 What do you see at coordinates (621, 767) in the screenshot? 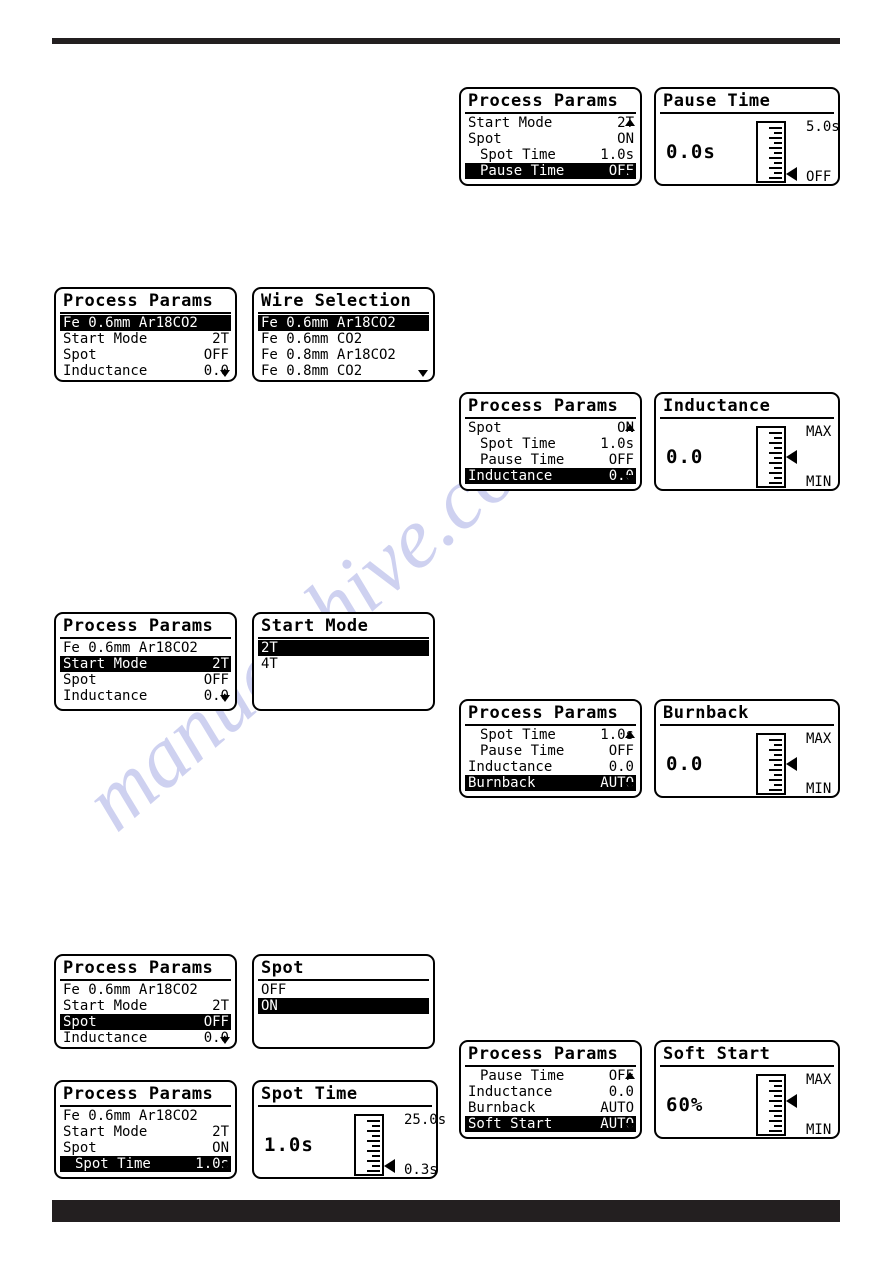
I see `menu-row-value: 0.0` at bounding box center [621, 767].